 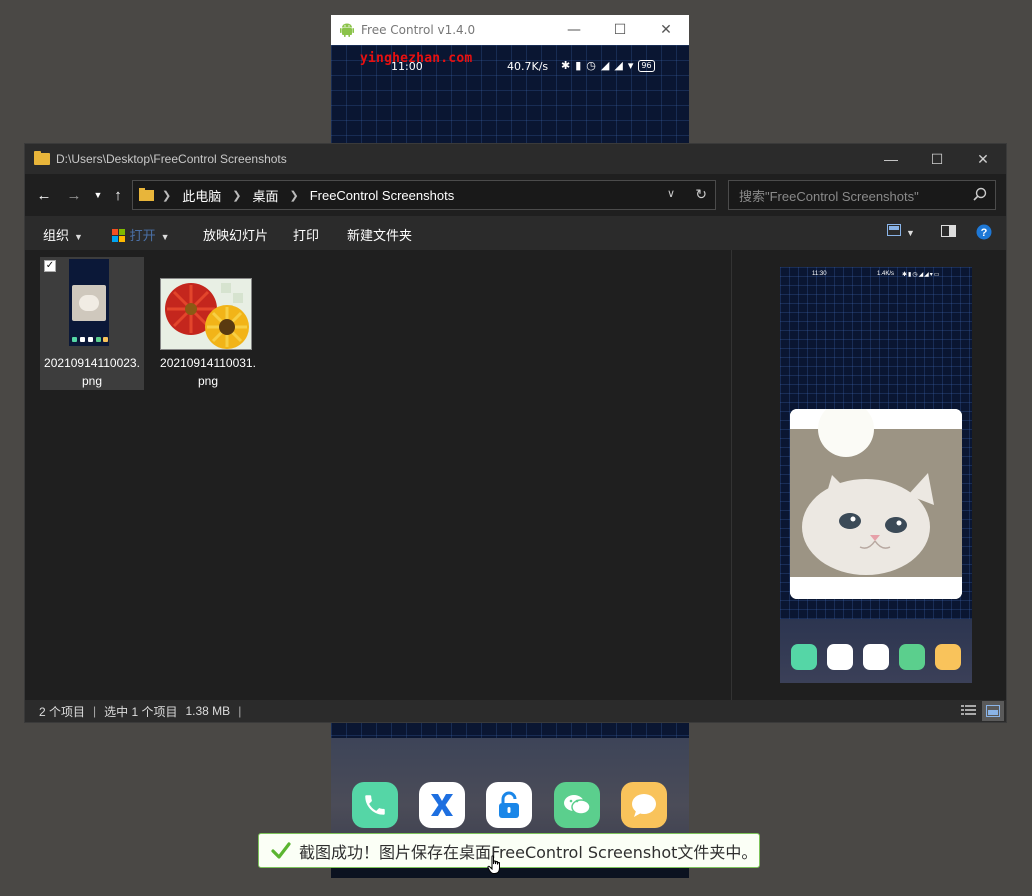 I want to click on organize-button: 组织 ▼, so click(x=63, y=234).